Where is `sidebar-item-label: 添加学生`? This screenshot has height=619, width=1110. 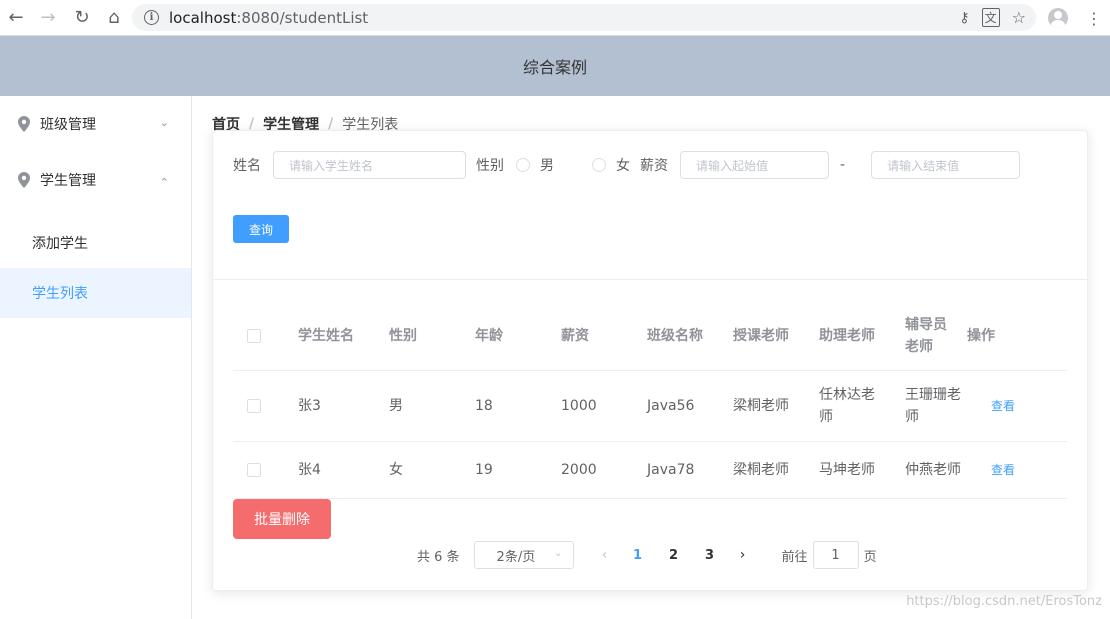 sidebar-item-label: 添加学生 is located at coordinates (60, 244).